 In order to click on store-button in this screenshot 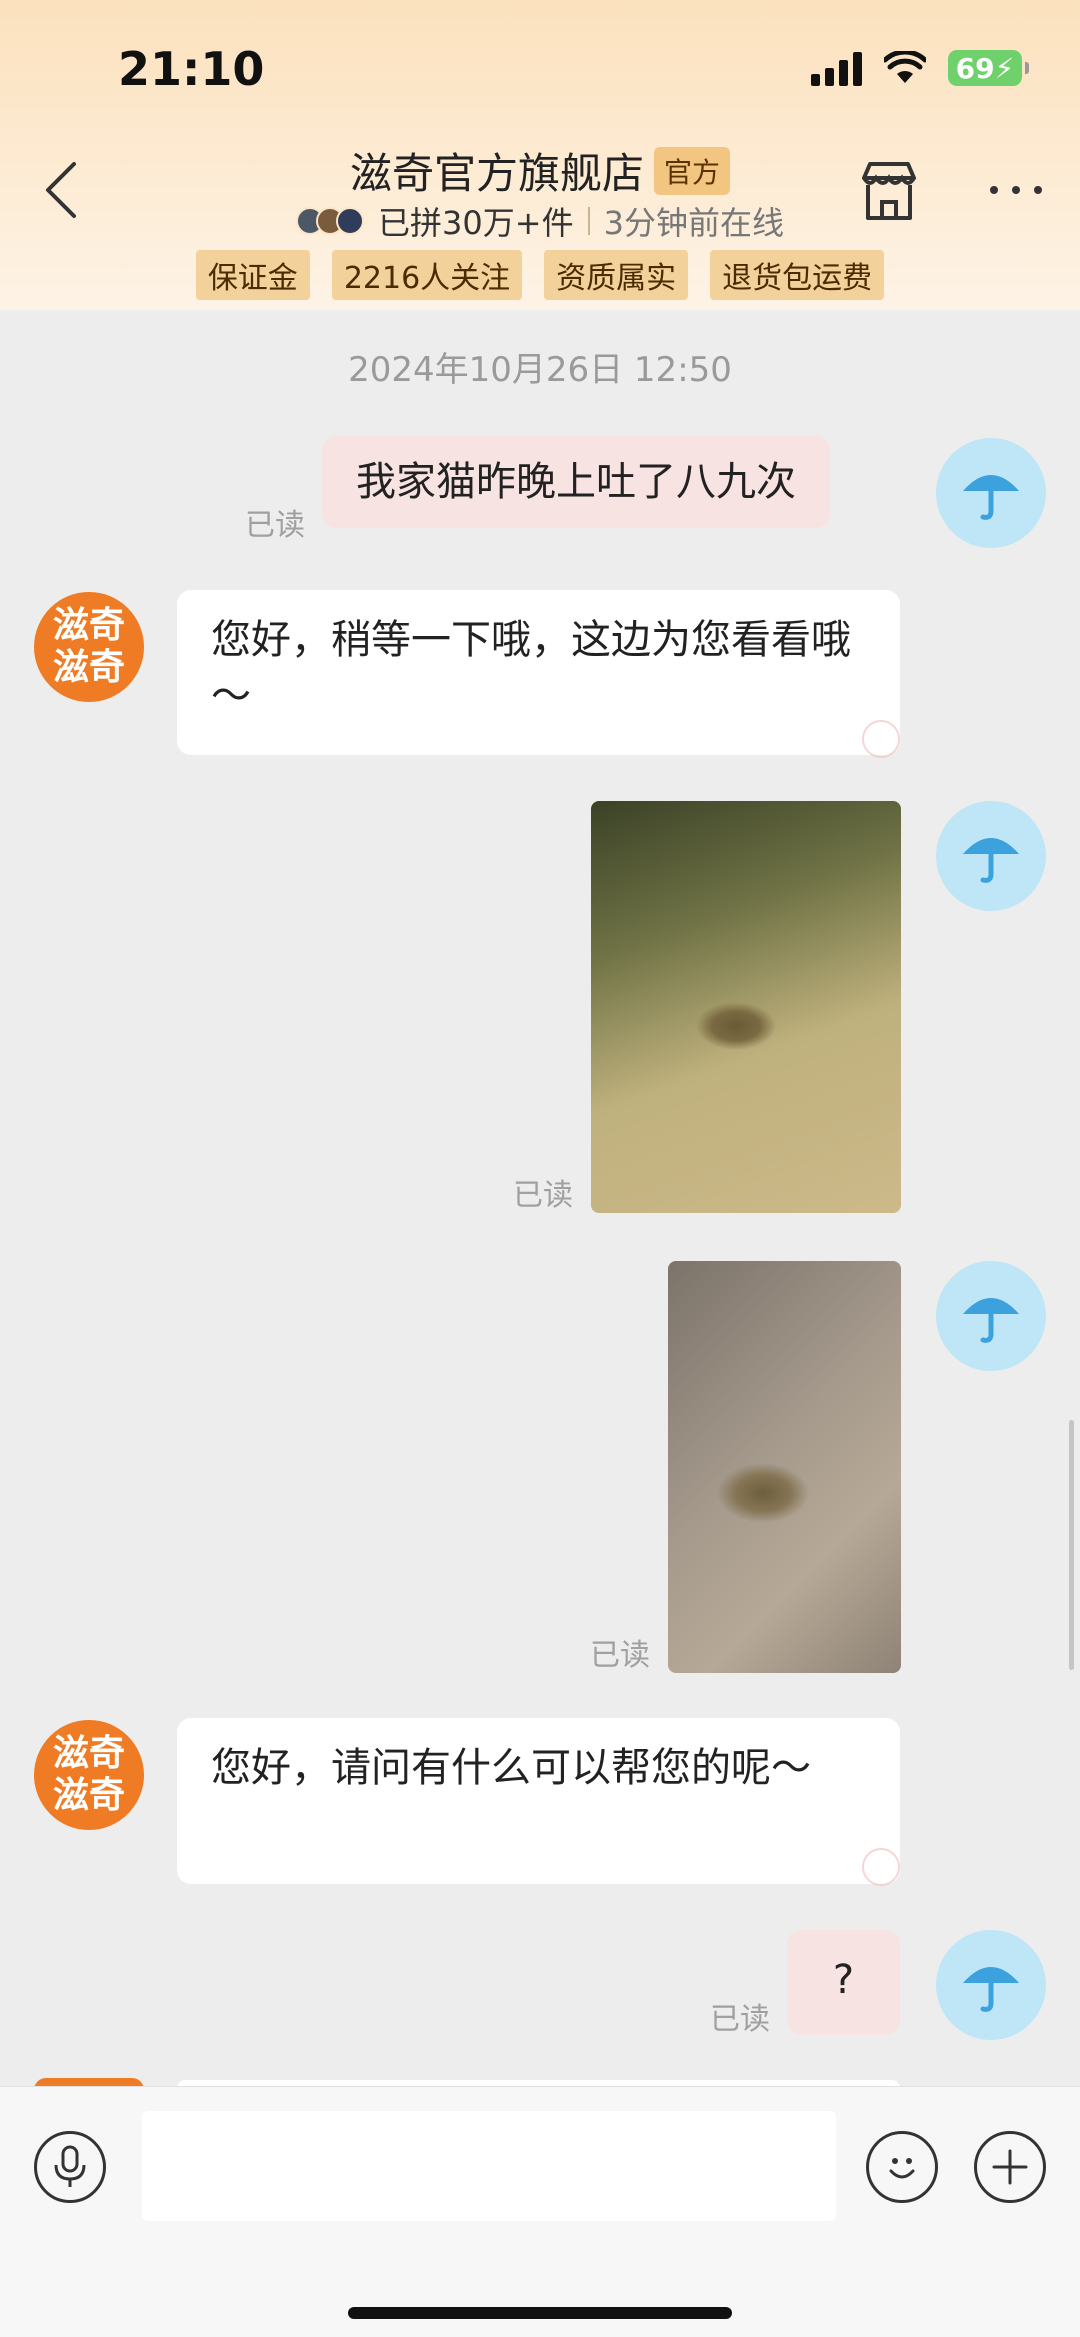, I will do `click(889, 191)`.